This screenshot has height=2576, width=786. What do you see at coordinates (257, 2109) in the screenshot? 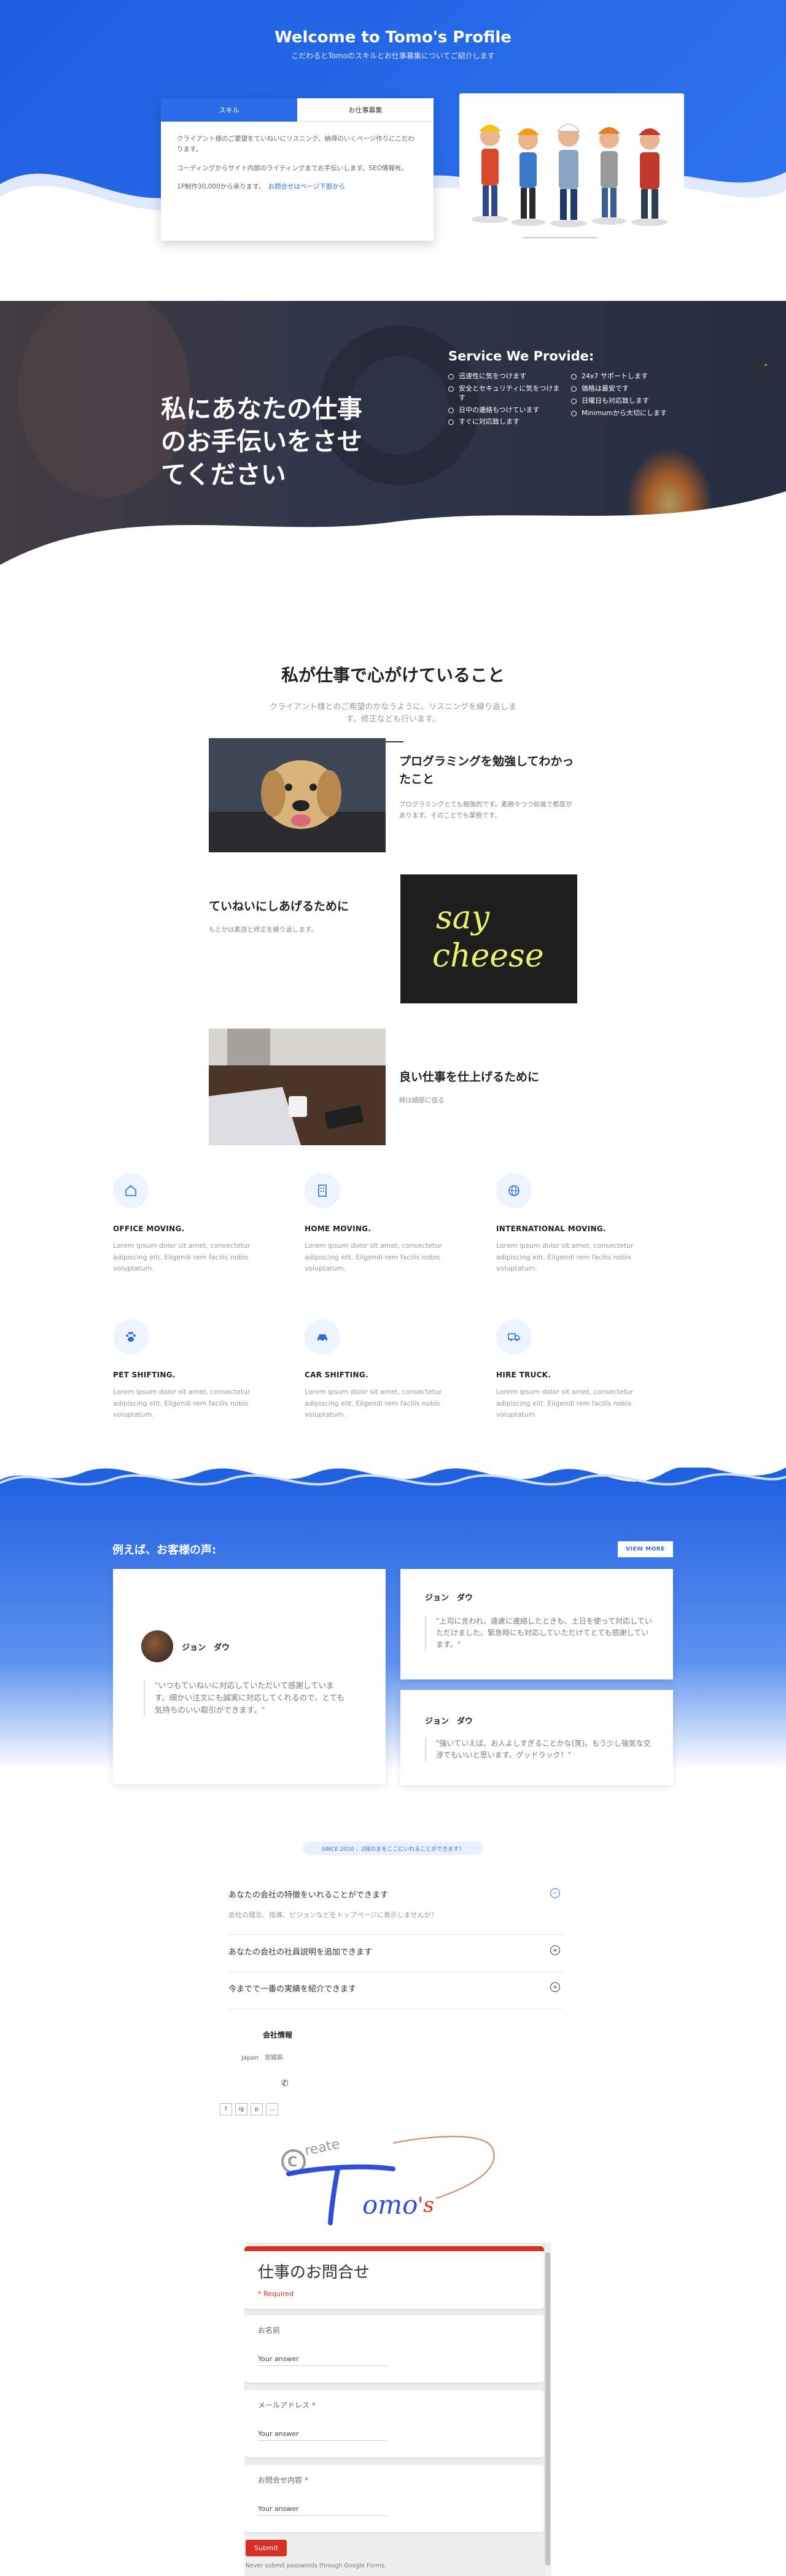
I see `pinterest-icon: p` at bounding box center [257, 2109].